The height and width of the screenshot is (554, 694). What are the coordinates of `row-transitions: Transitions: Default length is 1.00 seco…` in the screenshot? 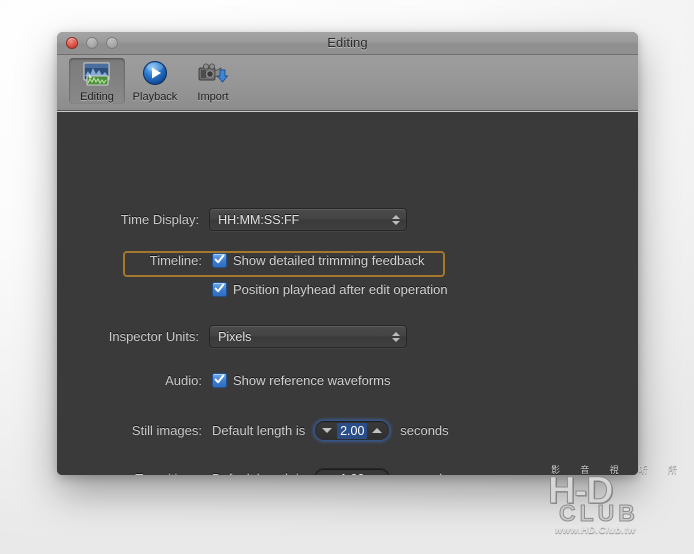 It's located at (272, 471).